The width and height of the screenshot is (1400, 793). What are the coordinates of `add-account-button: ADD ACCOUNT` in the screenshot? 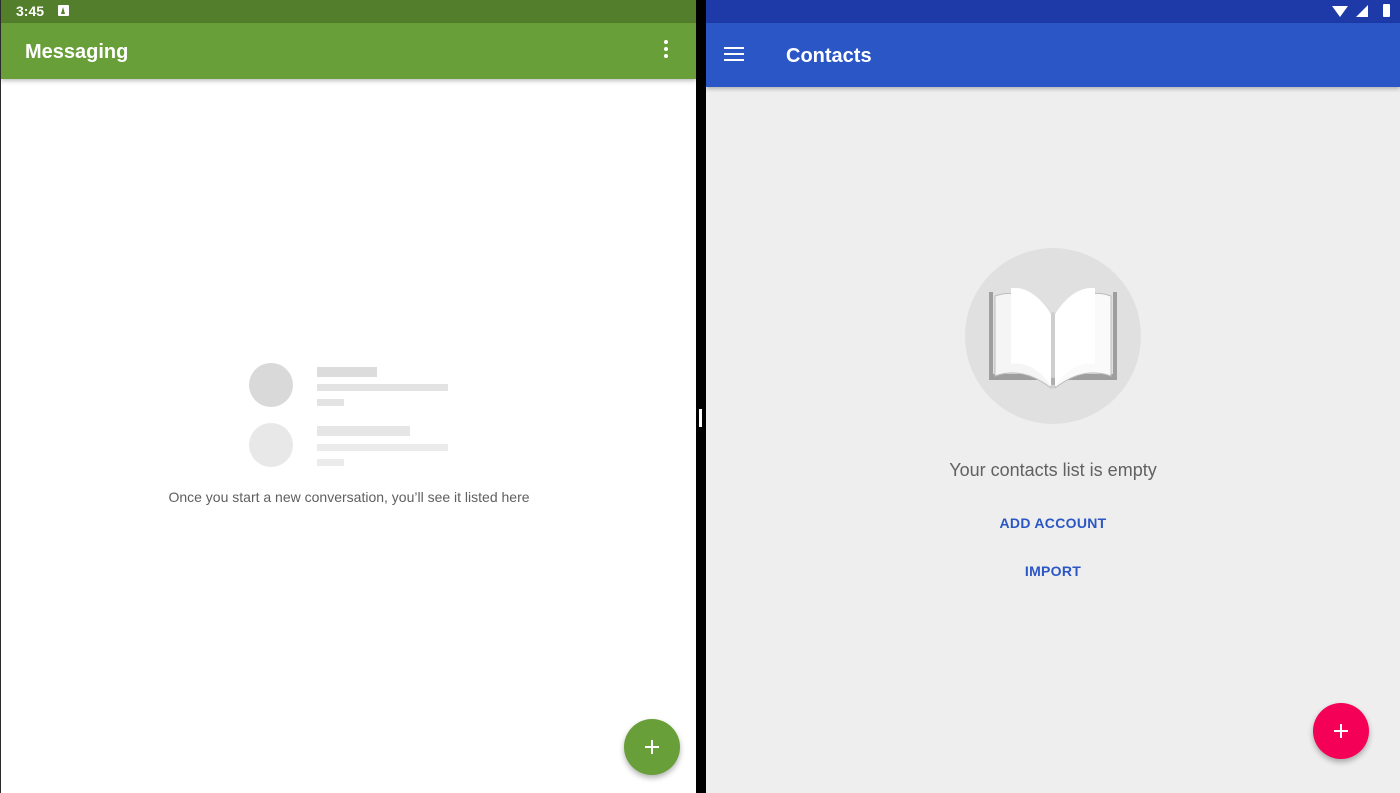 It's located at (1053, 523).